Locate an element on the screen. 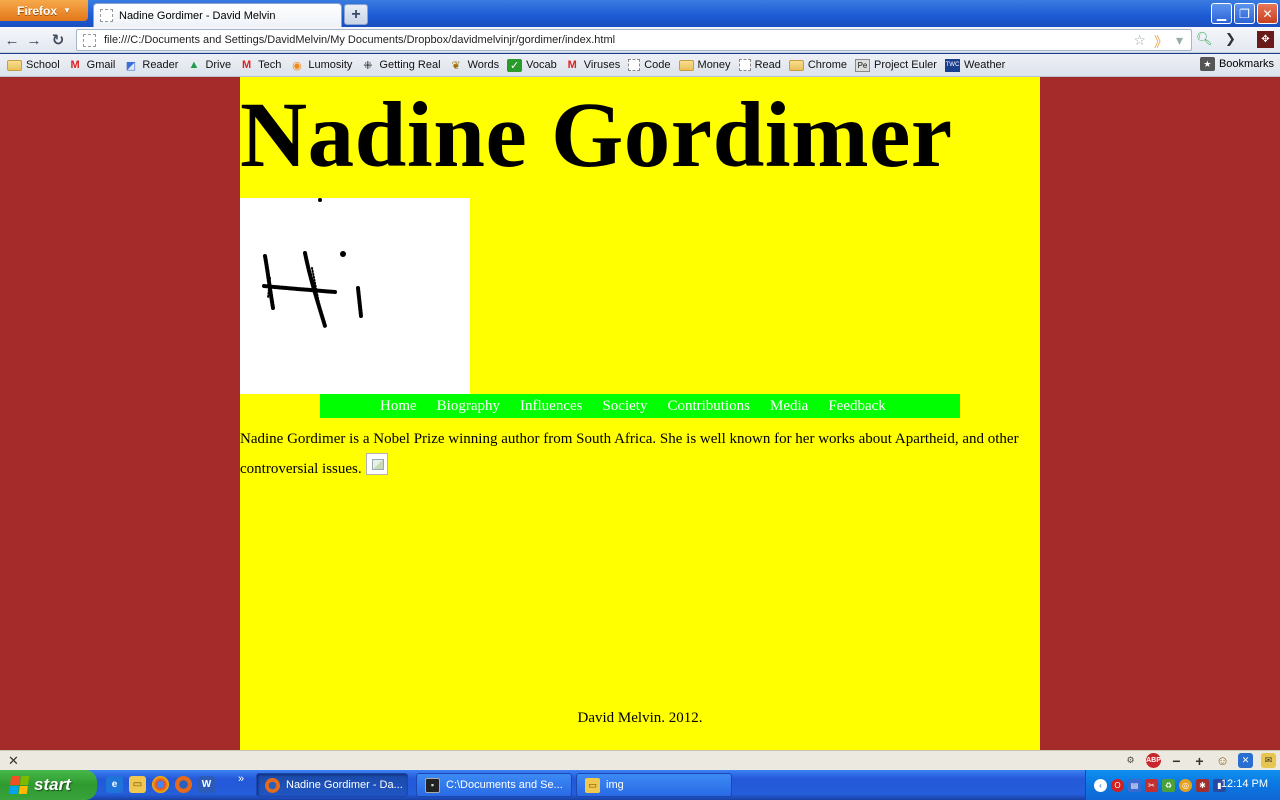 The width and height of the screenshot is (1280, 800). bookmark-getting-real: ⁜ Getting Real is located at coordinates (400, 65).